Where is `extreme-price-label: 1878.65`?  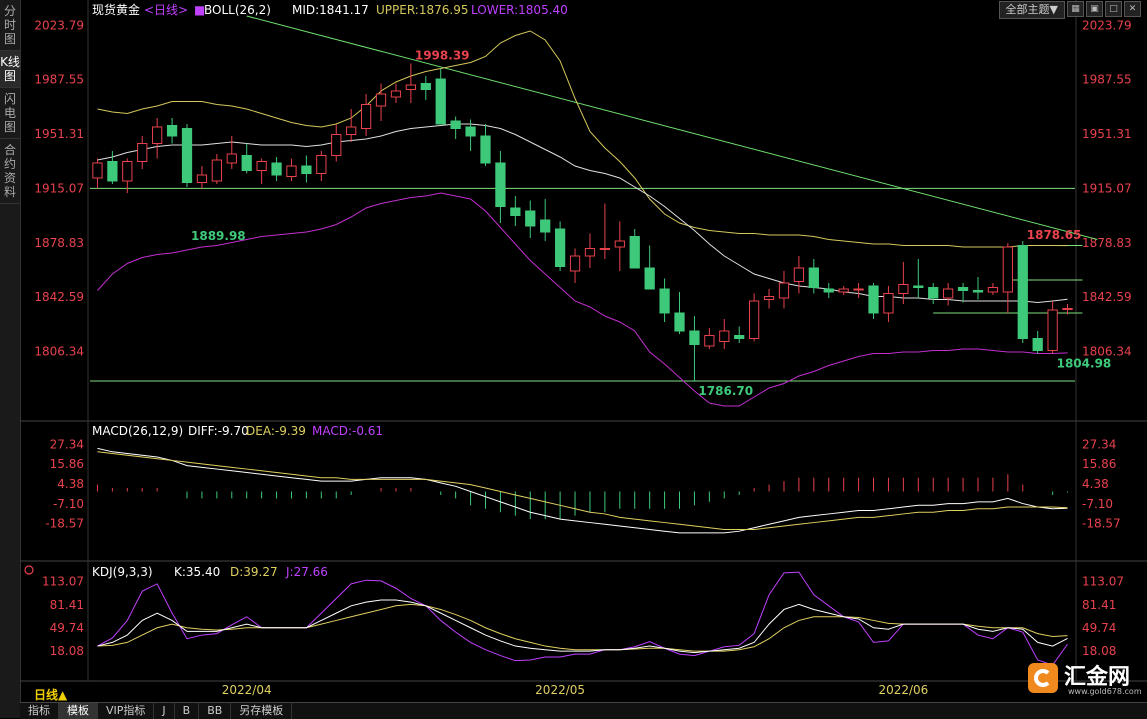
extreme-price-label: 1878.65 is located at coordinates (1054, 235).